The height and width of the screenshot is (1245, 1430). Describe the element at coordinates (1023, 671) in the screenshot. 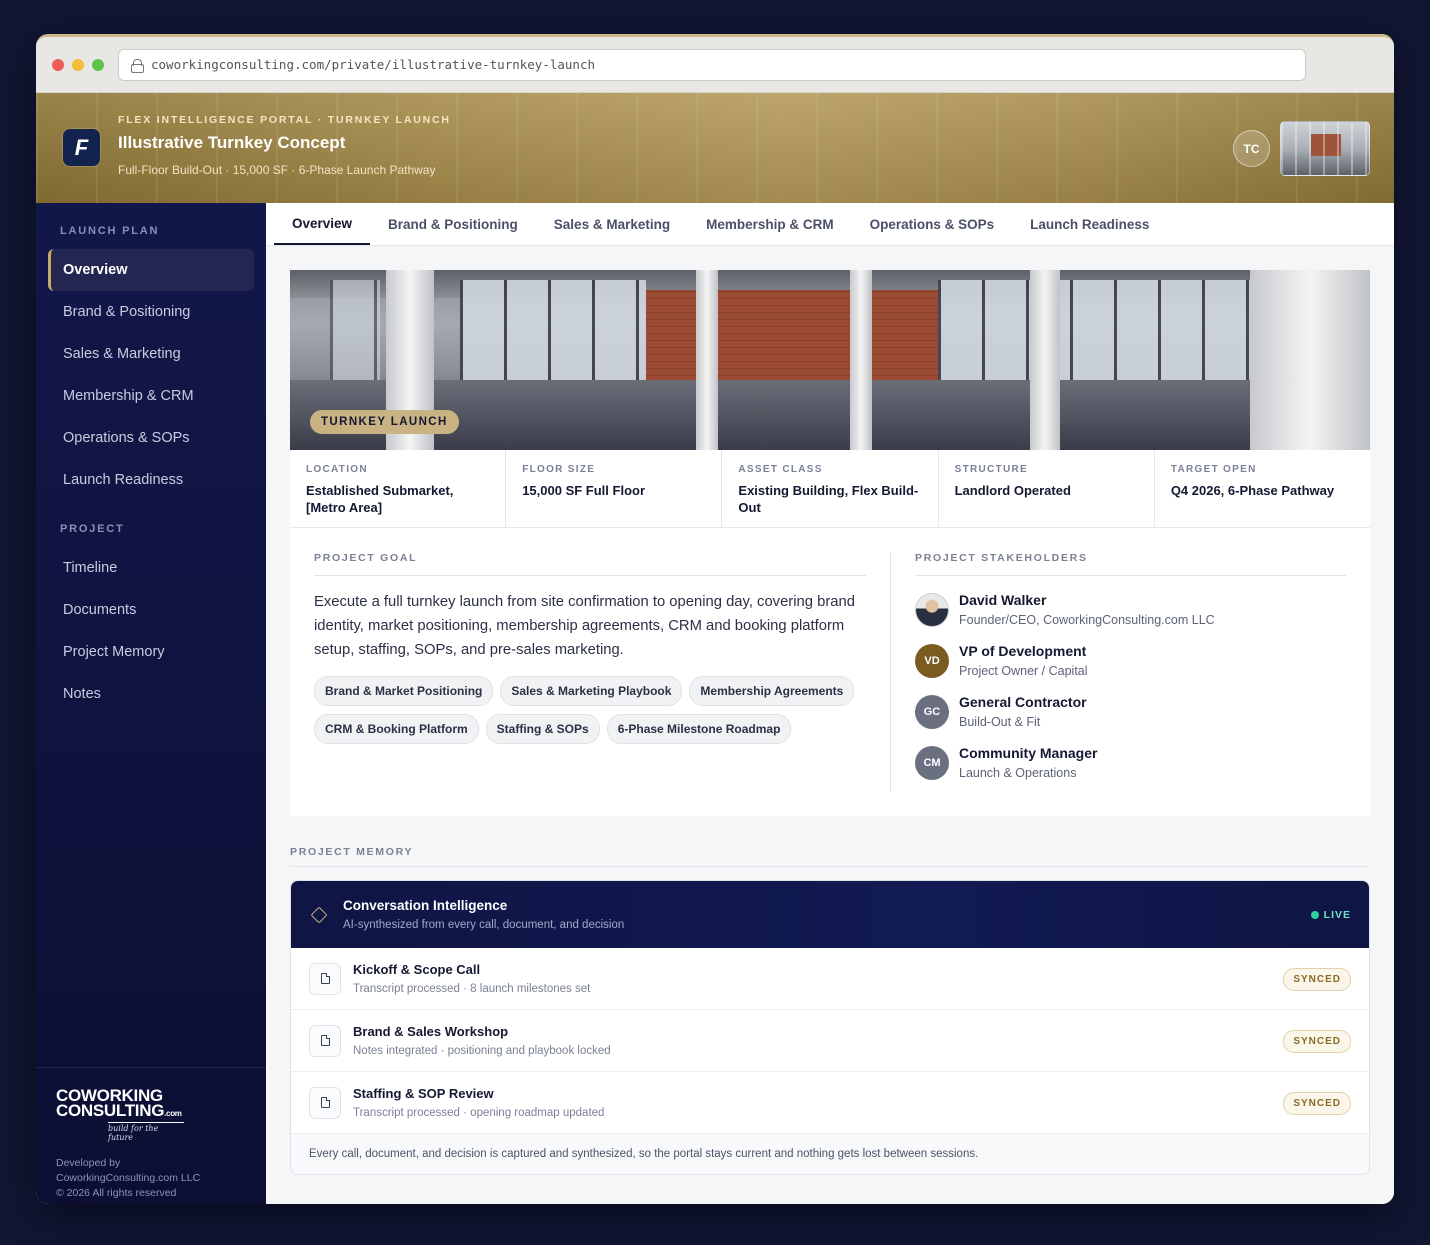

I see `stakeholder-role: Project Owner / Capital` at that location.